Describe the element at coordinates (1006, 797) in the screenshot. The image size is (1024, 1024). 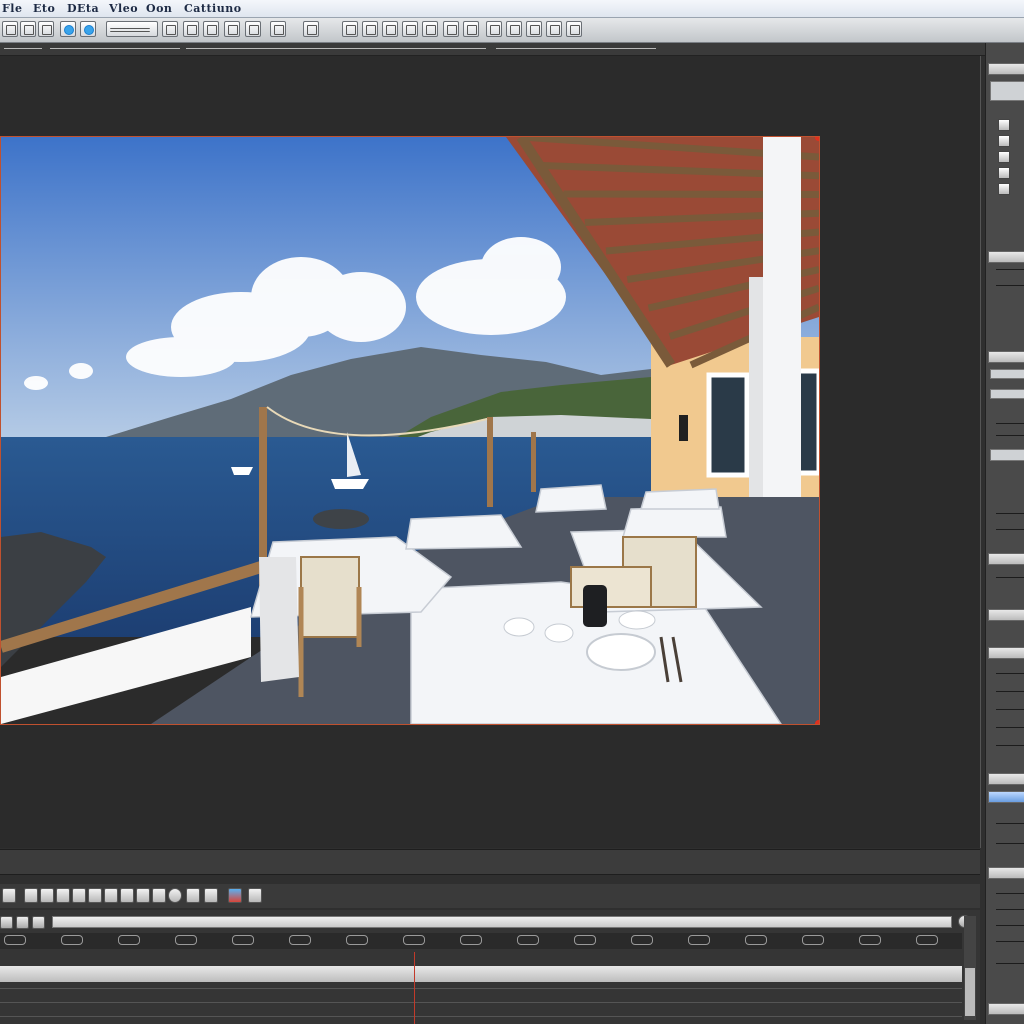
I see `panel-tab-selected` at that location.